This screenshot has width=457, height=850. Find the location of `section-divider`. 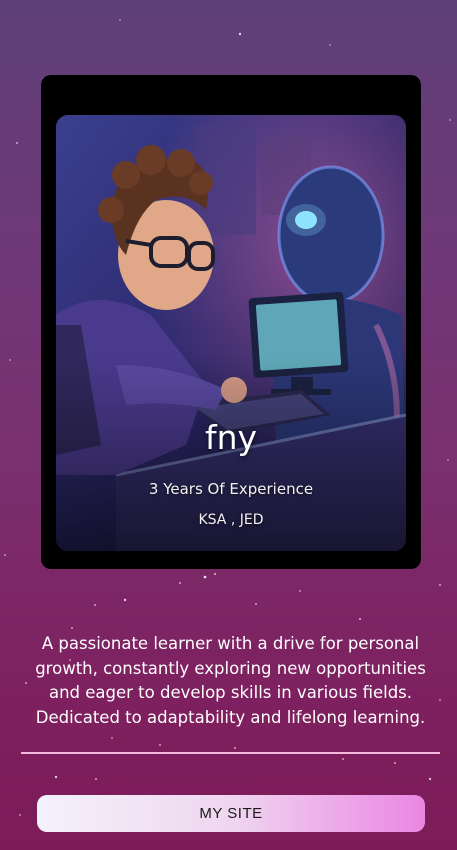

section-divider is located at coordinates (230, 753).